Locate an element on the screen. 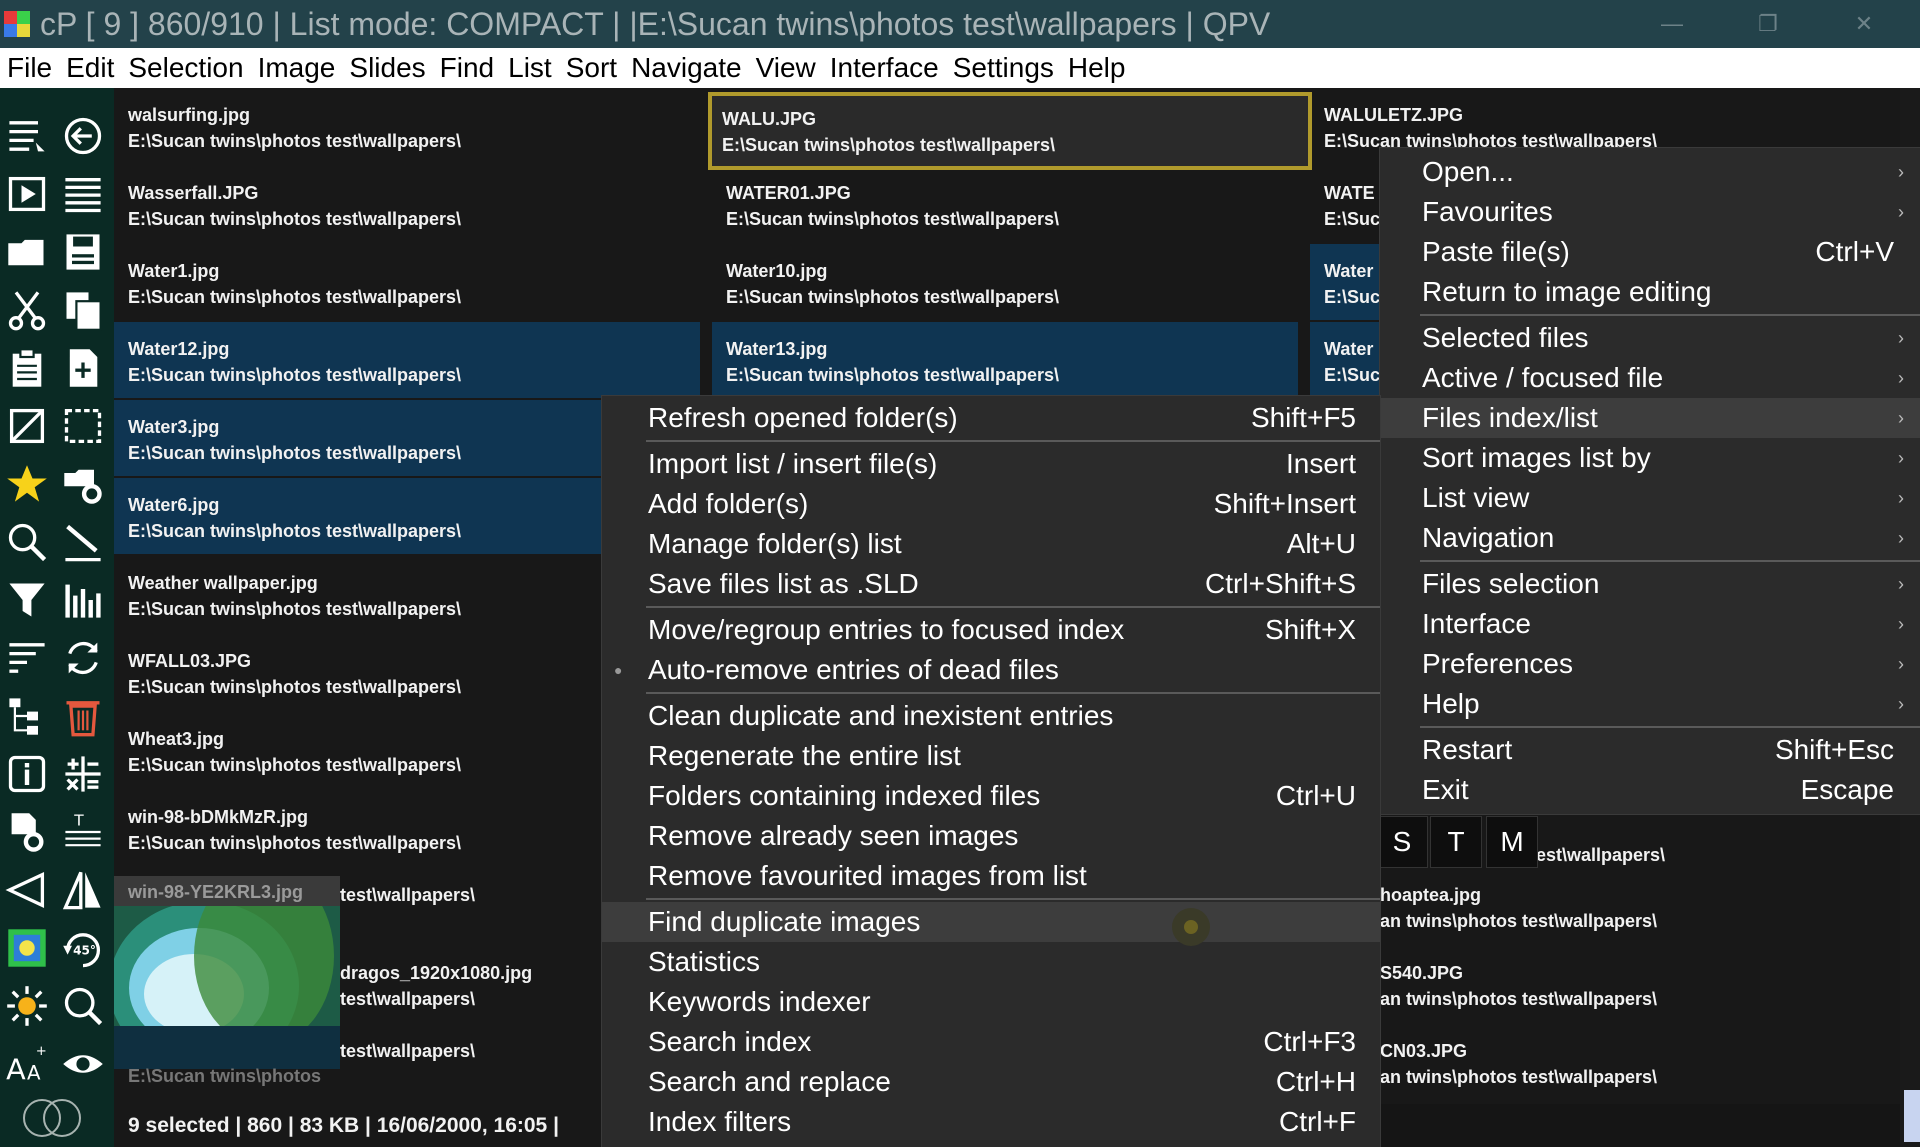  submenu-item-save-sld: Save files list as .SLD Ctrl+Shift+S is located at coordinates (991, 584).